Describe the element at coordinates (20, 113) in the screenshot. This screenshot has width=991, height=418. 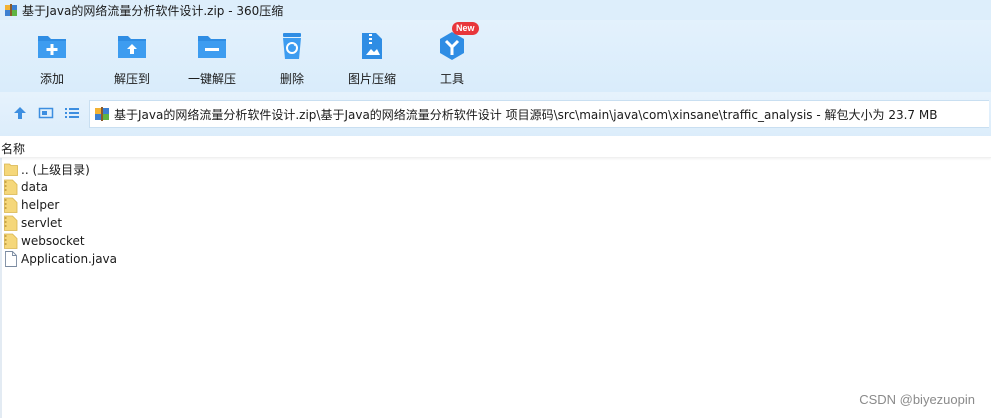
I see `up-arrow-icon` at that location.